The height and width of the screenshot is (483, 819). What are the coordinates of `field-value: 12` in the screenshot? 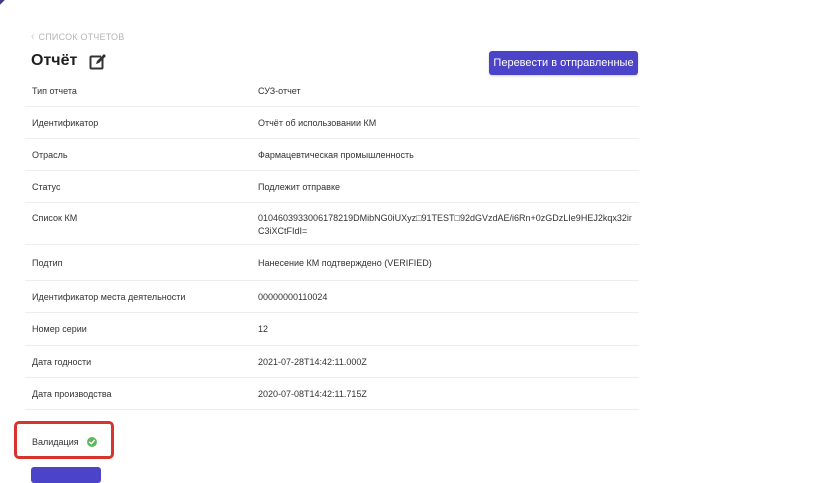 It's located at (263, 329).